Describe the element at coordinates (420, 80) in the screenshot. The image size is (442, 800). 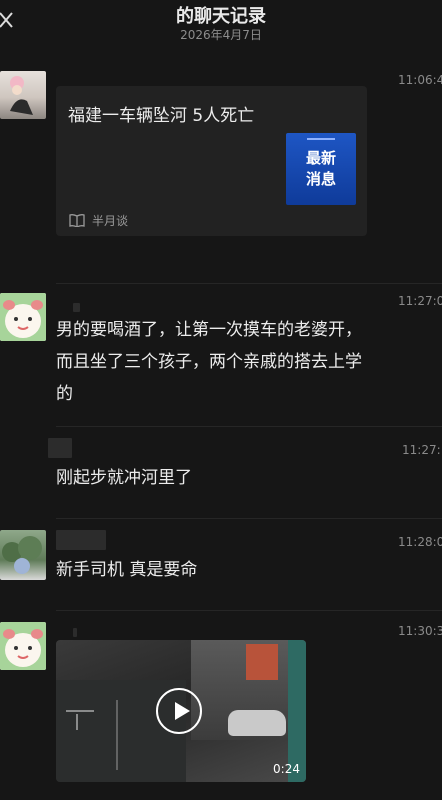
I see `message-time: 11:06:4` at that location.